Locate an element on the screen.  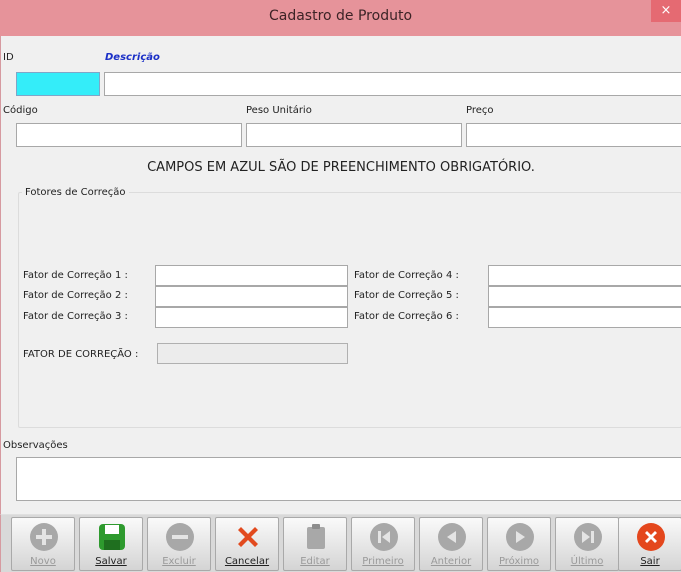
salvar-button: Salvar is located at coordinates (111, 544).